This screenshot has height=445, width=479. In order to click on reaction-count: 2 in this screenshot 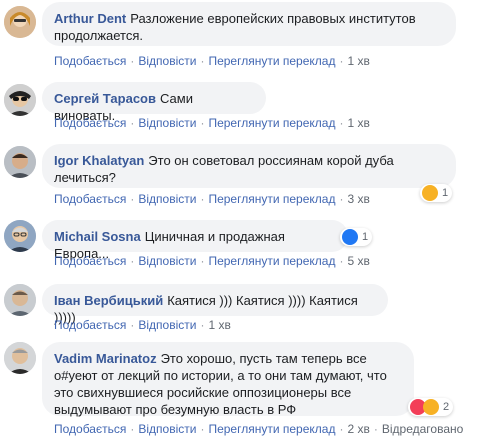, I will do `click(446, 407)`.